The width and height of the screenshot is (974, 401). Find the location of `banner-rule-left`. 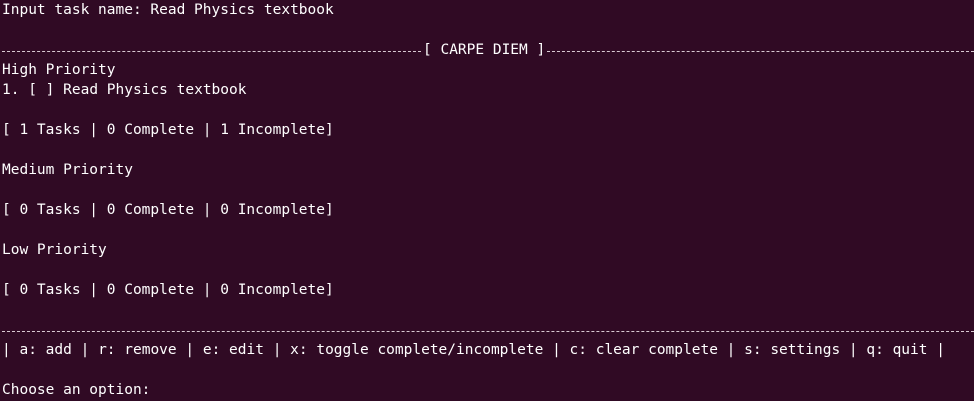

banner-rule-left is located at coordinates (211, 51).